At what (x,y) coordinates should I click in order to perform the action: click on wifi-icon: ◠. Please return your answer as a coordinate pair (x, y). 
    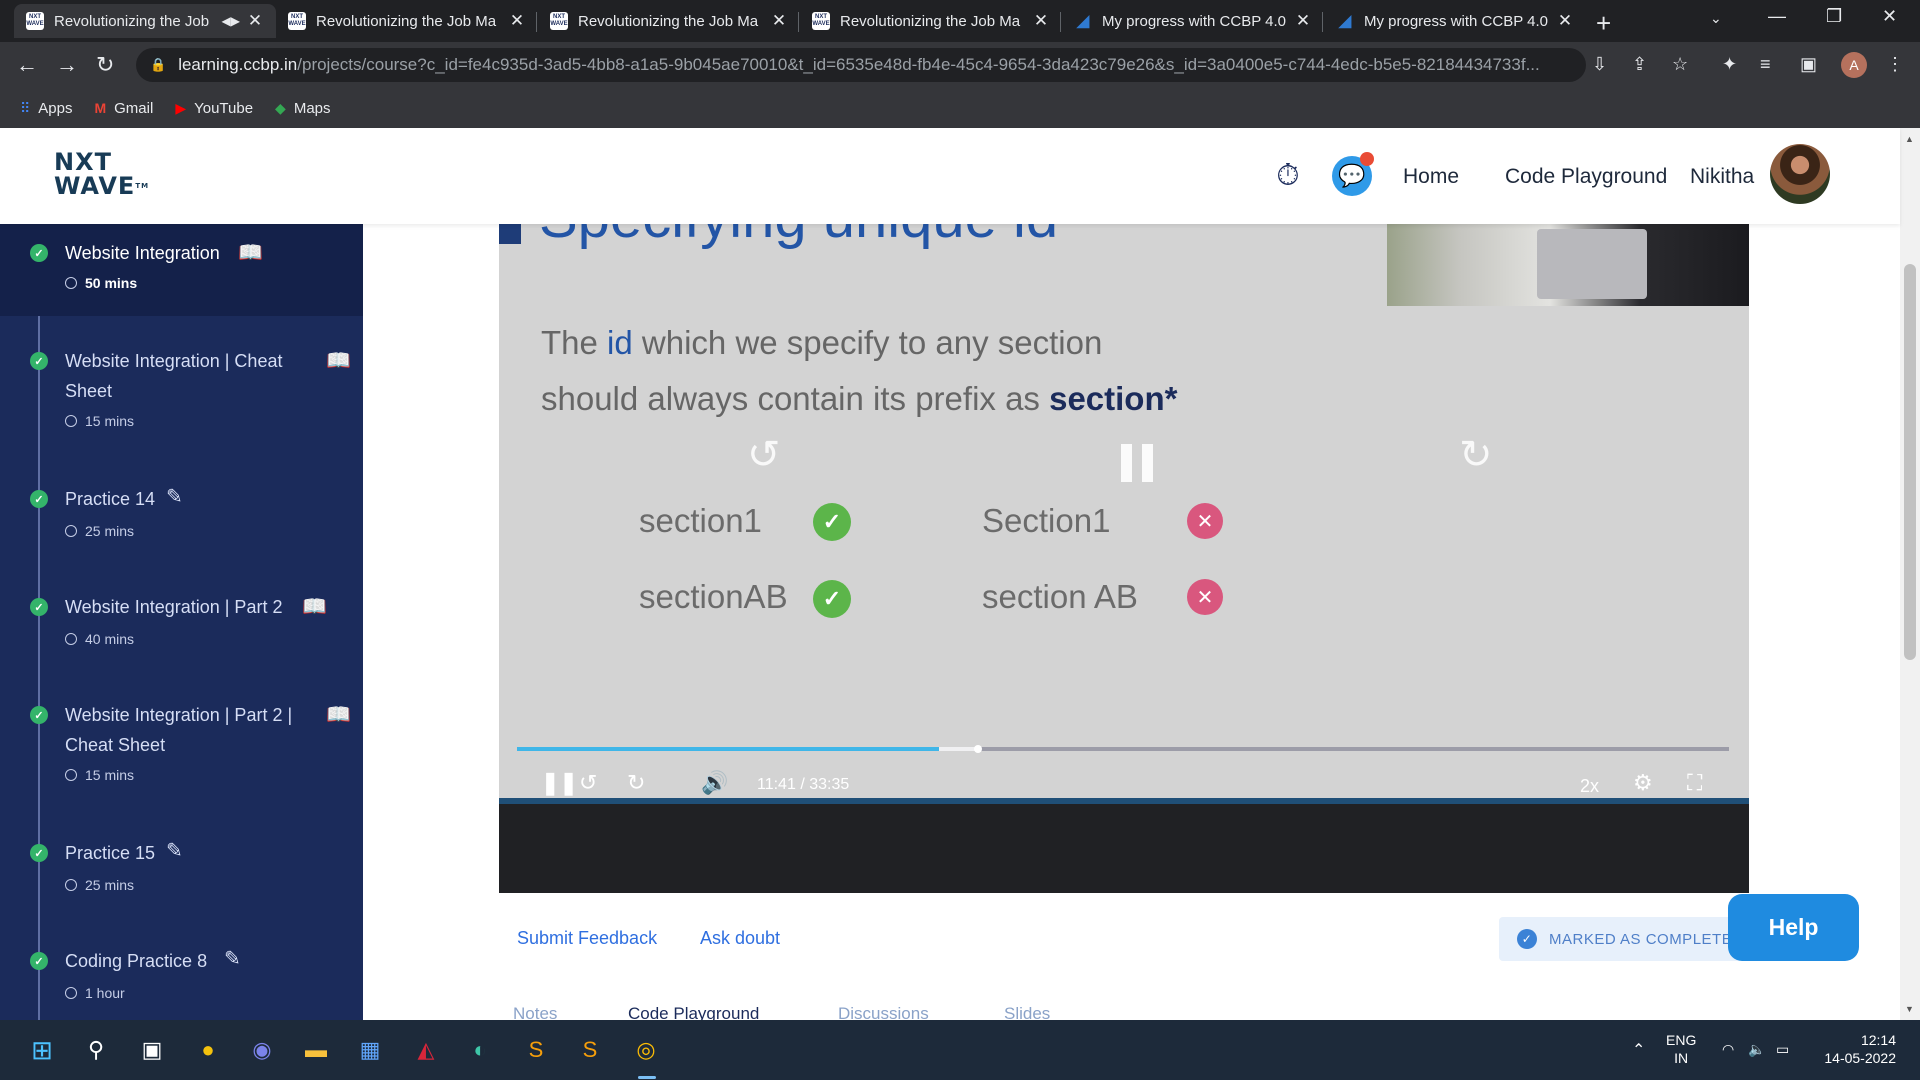
    Looking at the image, I should click on (1728, 1049).